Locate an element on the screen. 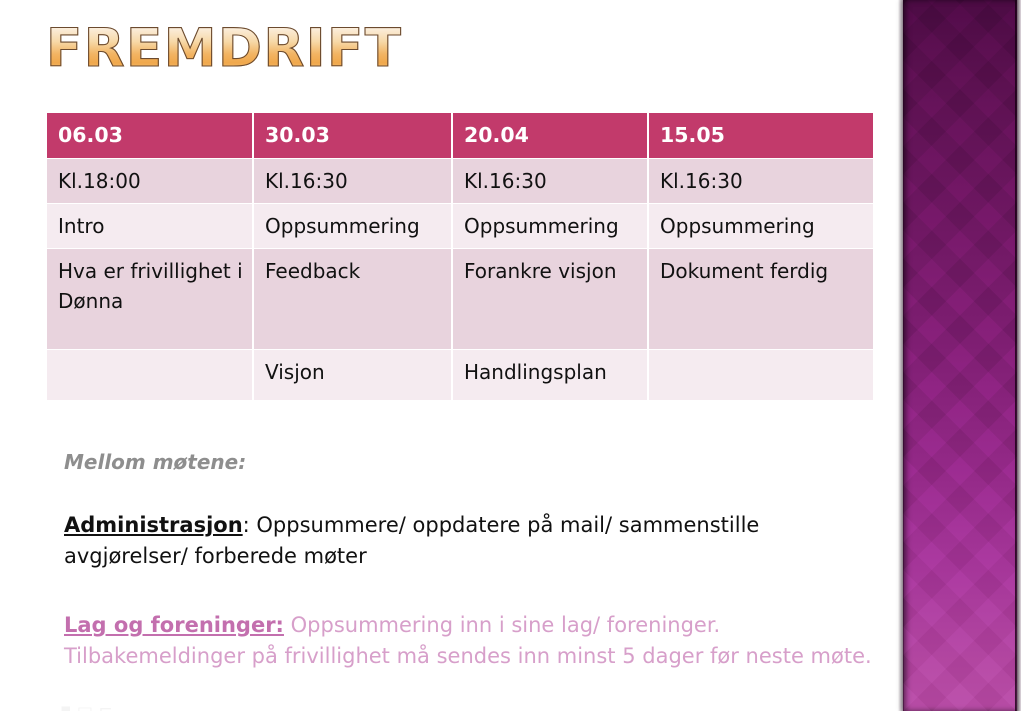 Image resolution: width=1021 pixels, height=711 pixels. cell-topic-b-2: Feedback is located at coordinates (352, 299).